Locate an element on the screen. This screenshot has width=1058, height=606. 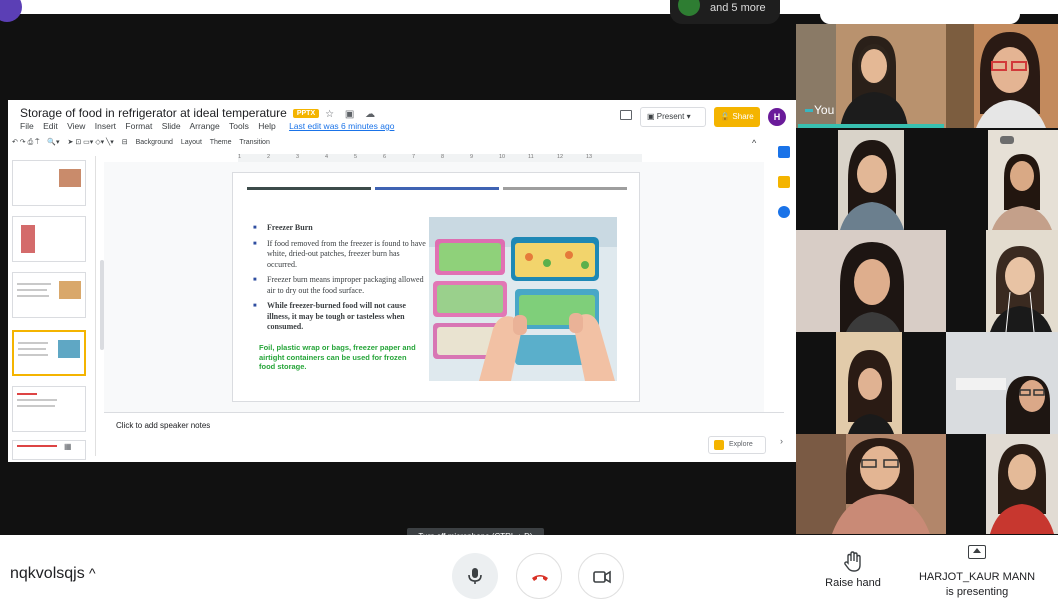
speaking-indicator-icon is located at coordinates (809, 110).